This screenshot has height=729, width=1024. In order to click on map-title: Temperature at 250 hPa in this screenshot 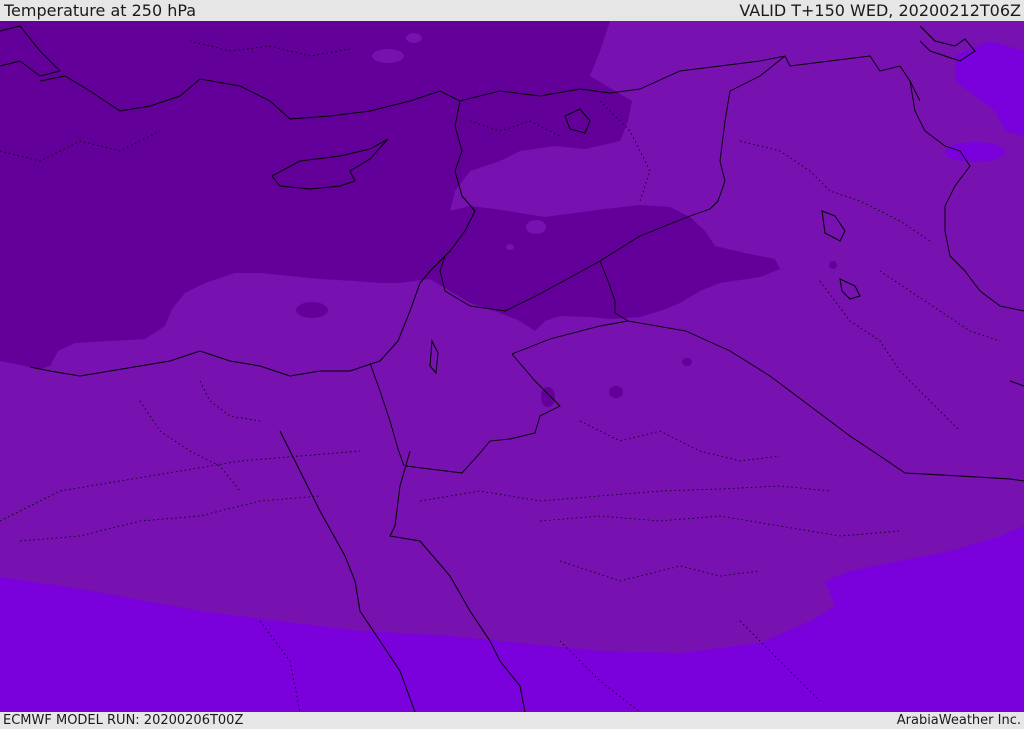, I will do `click(100, 10)`.